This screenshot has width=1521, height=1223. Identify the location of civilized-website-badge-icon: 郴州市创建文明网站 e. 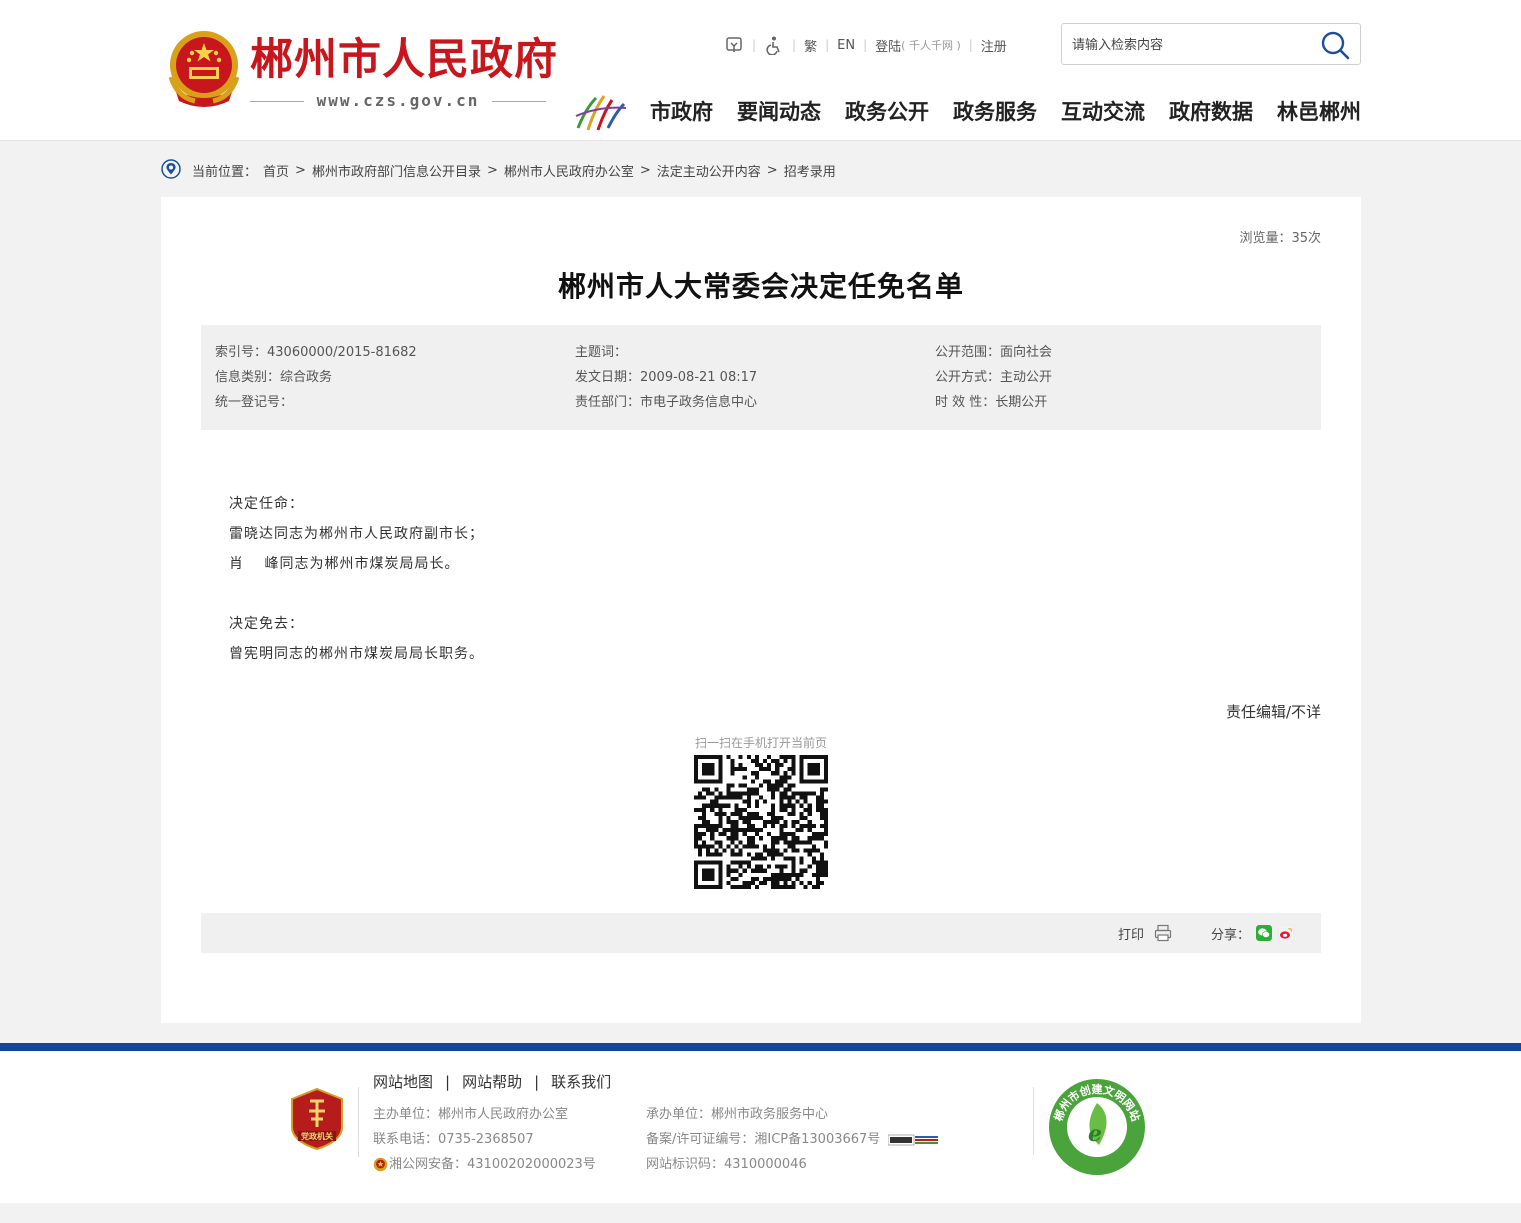
(1097, 1127).